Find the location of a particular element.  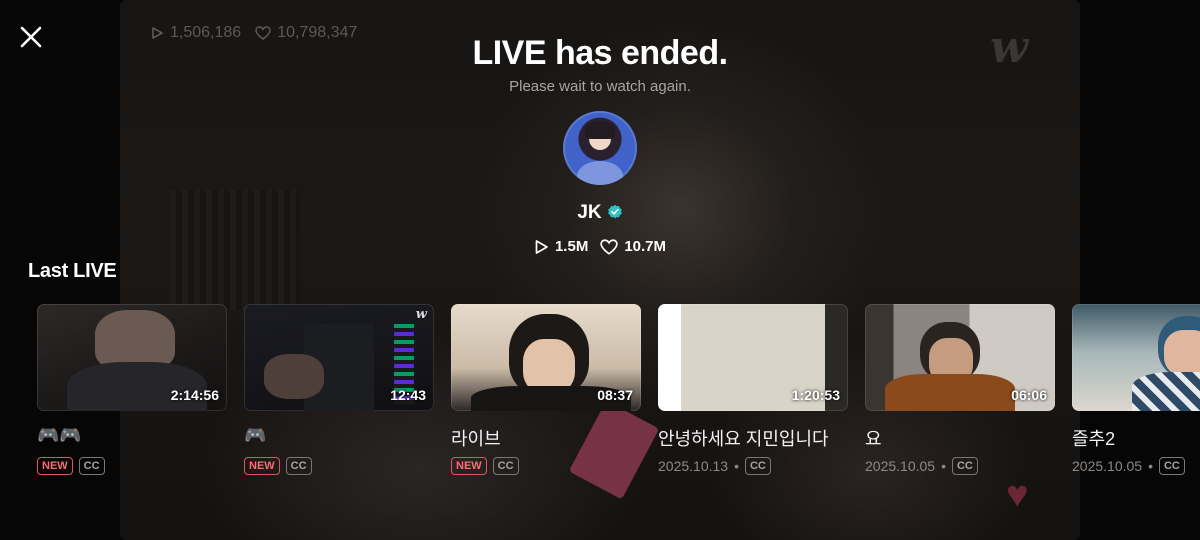

heart-outline-icon is located at coordinates (609, 246).